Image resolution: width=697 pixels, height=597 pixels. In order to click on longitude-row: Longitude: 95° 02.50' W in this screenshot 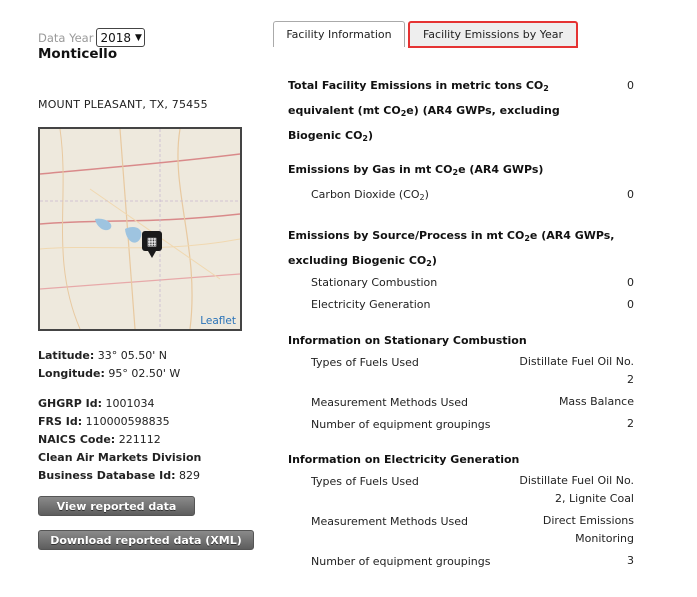, I will do `click(119, 374)`.